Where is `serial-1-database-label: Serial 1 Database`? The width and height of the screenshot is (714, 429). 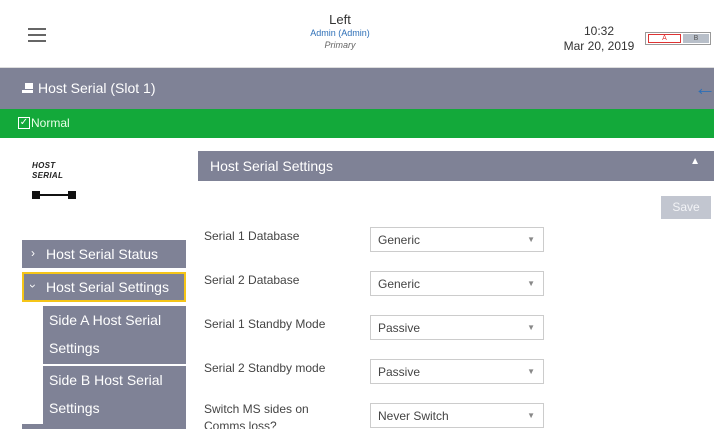 serial-1-database-label: Serial 1 Database is located at coordinates (252, 236).